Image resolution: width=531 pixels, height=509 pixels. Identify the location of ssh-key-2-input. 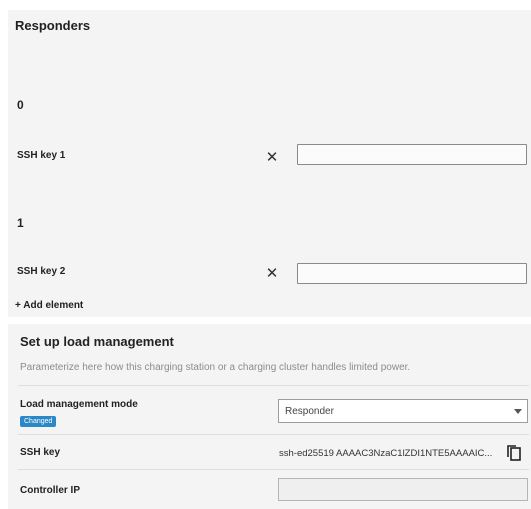
(412, 273).